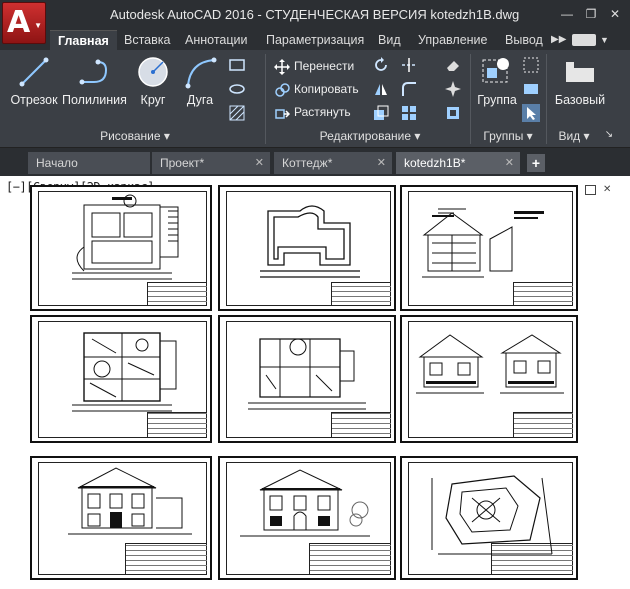 The image size is (630, 589). Describe the element at coordinates (147, 40) in the screenshot. I see `tab-insert: Вставка` at that location.